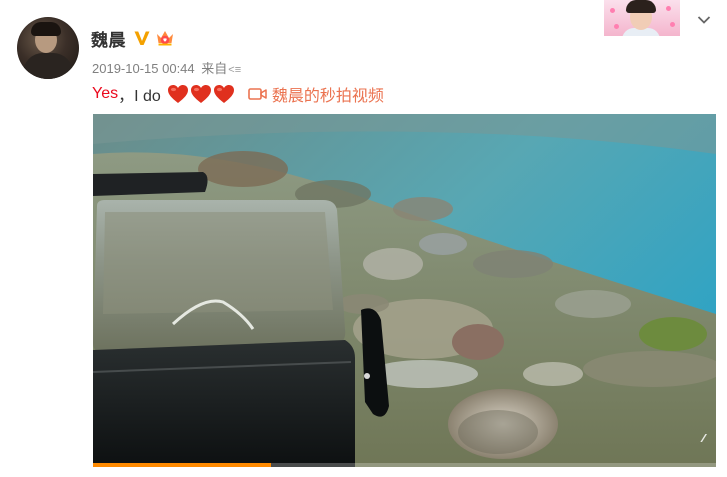  I want to click on chevron-down-icon, so click(704, 20).